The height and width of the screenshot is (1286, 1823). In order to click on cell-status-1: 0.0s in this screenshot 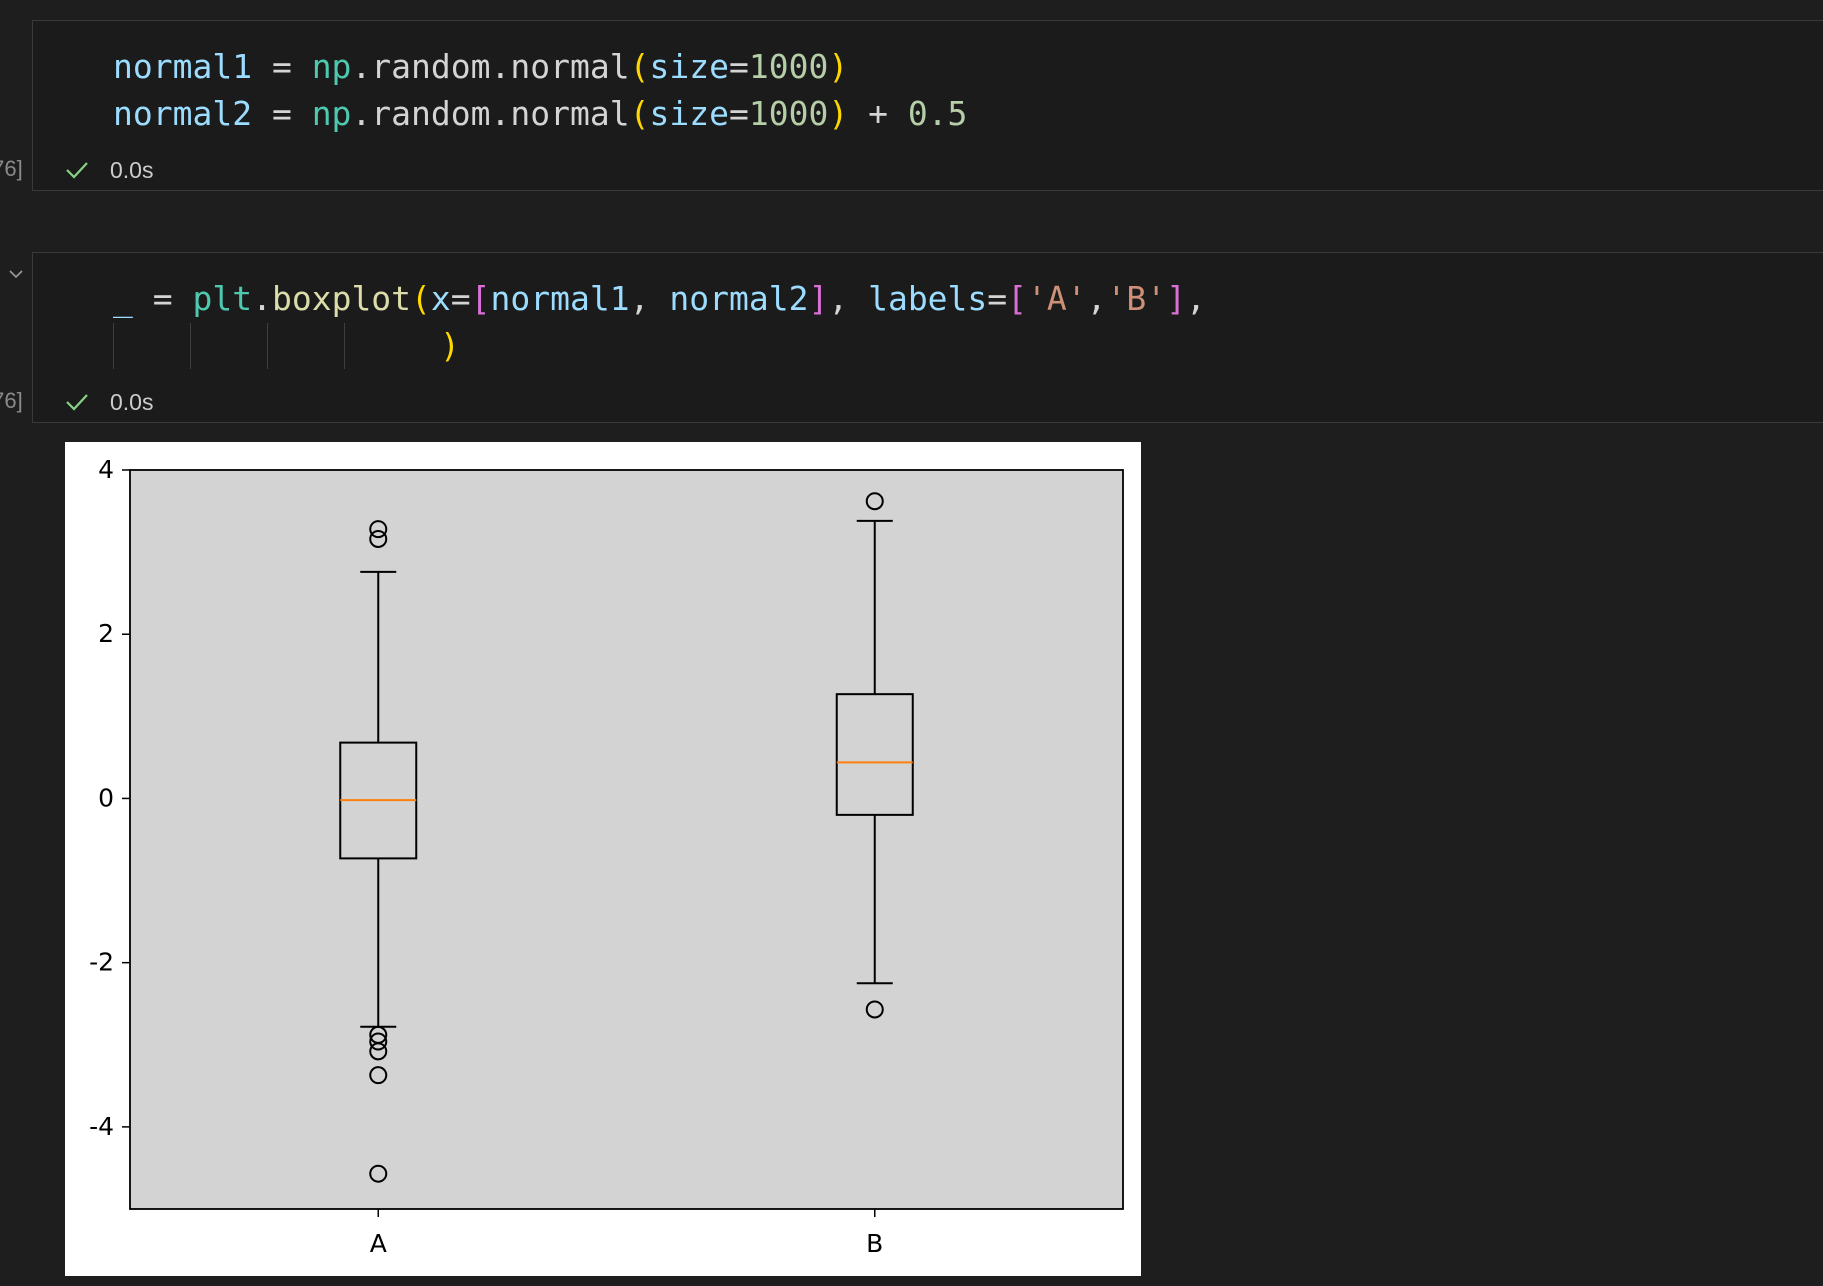, I will do `click(92, 170)`.